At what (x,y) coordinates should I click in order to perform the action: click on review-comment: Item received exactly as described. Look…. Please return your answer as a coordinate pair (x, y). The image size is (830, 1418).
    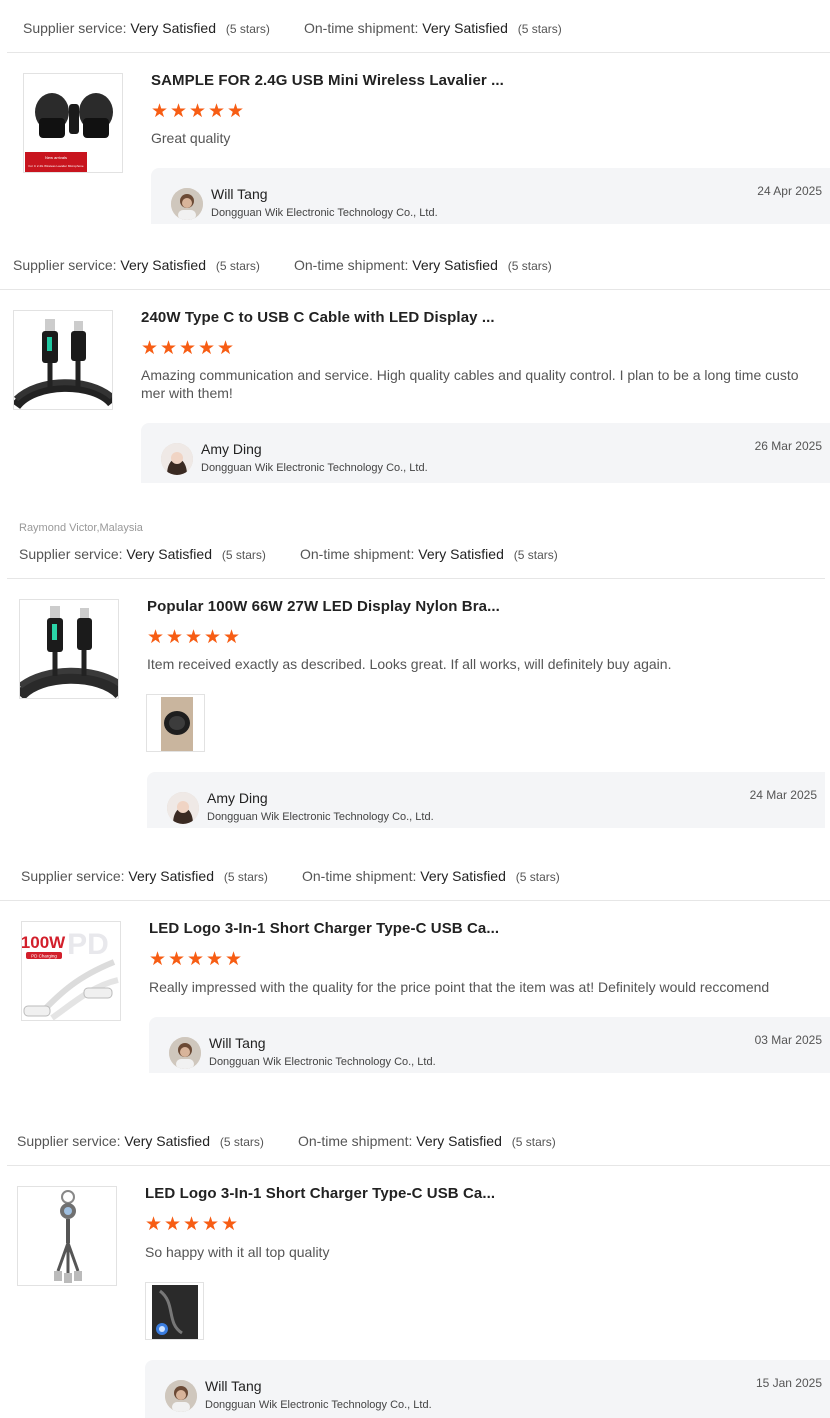
    Looking at the image, I should click on (409, 664).